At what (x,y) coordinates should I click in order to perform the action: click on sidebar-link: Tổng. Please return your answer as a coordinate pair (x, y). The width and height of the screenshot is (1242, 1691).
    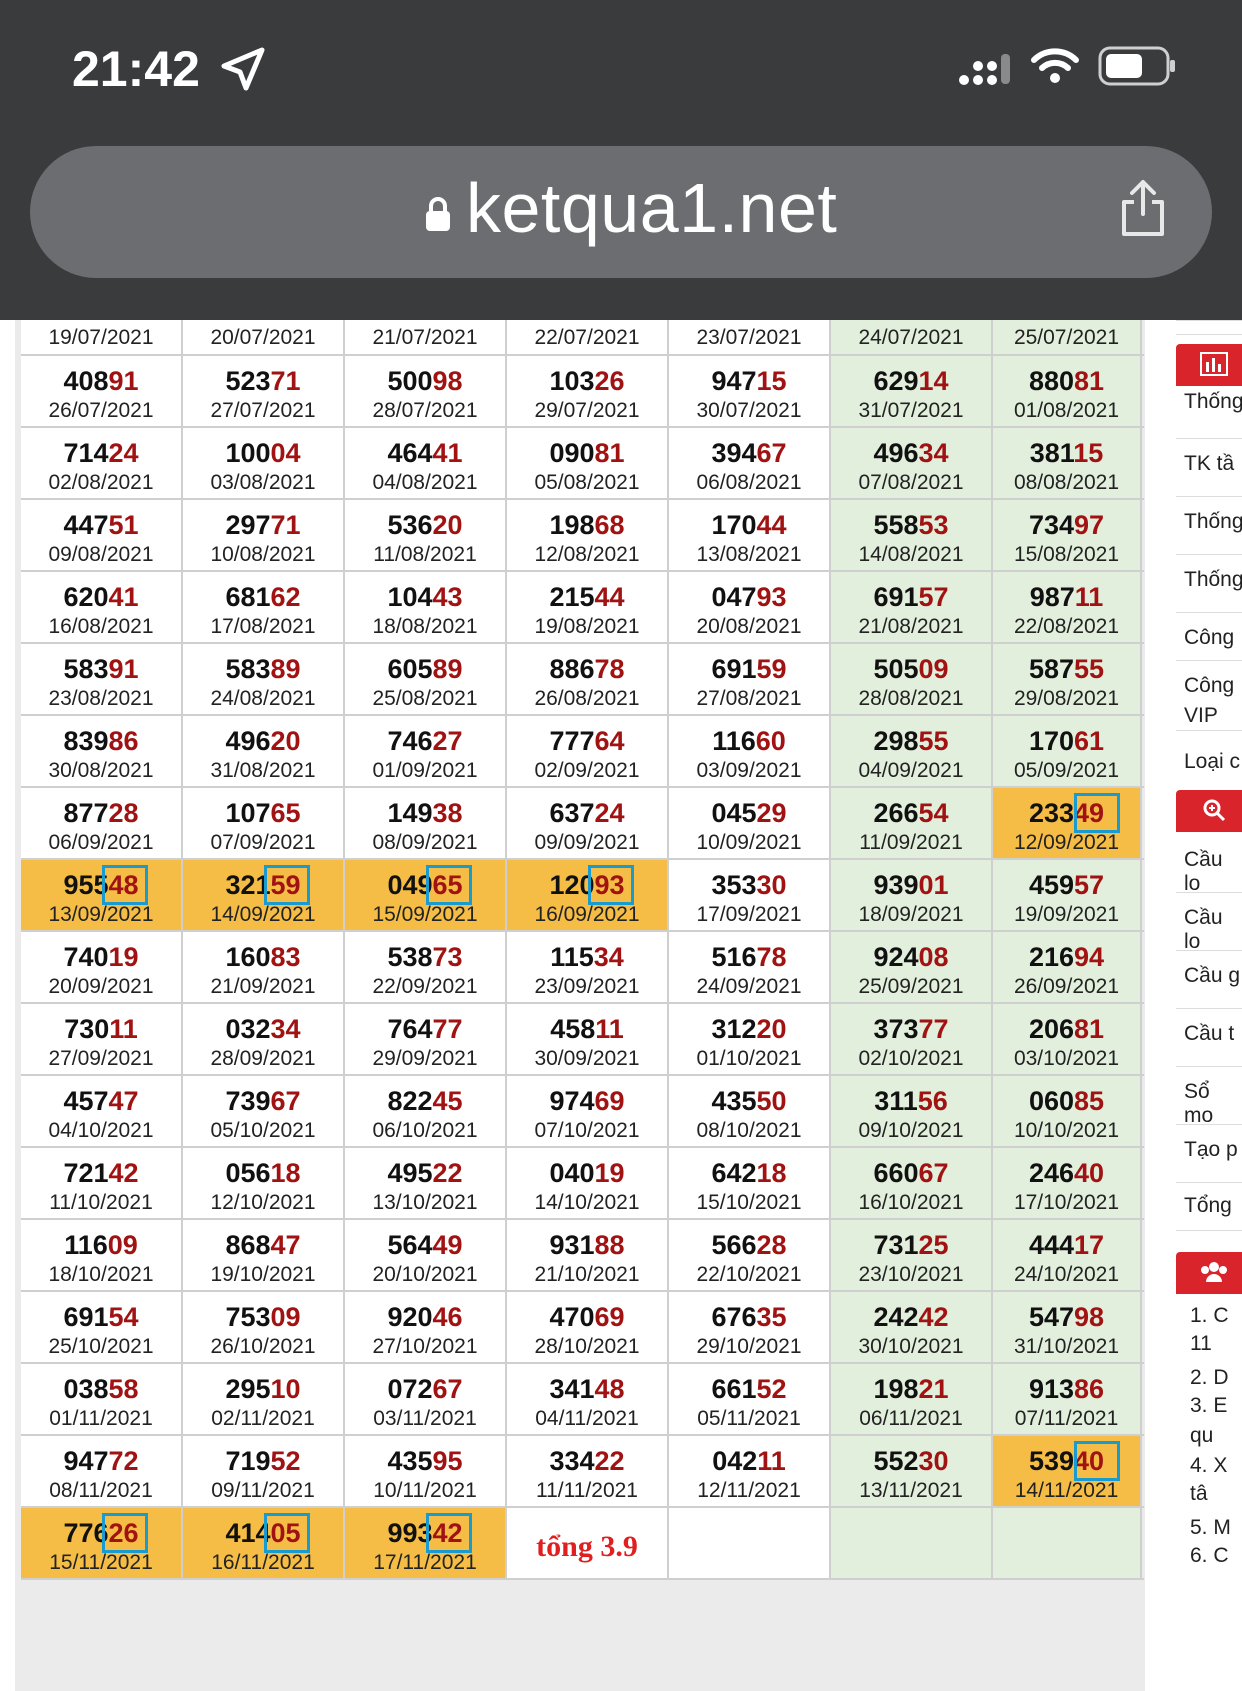
    Looking at the image, I should click on (1208, 1206).